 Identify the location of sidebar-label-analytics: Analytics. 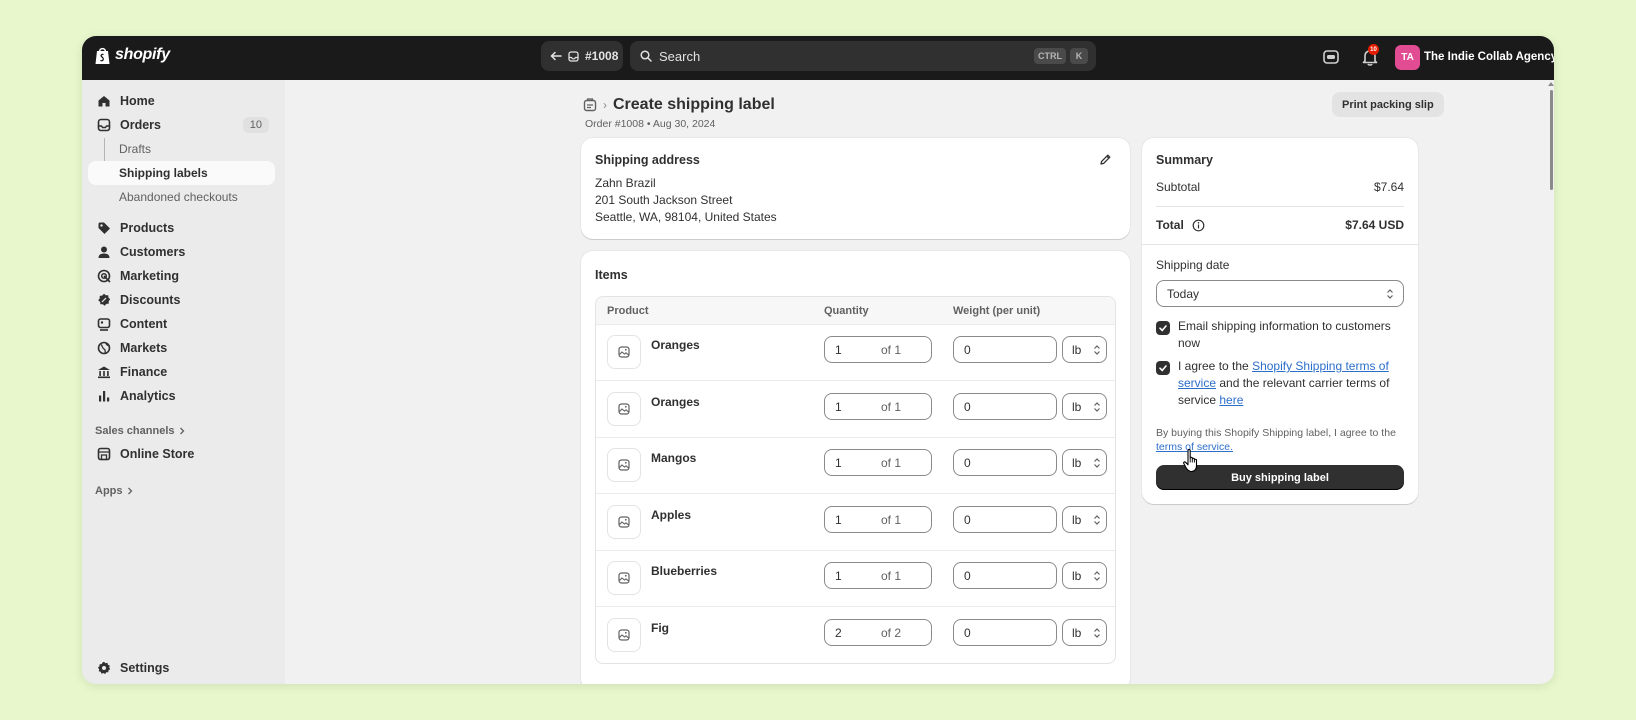
(148, 396).